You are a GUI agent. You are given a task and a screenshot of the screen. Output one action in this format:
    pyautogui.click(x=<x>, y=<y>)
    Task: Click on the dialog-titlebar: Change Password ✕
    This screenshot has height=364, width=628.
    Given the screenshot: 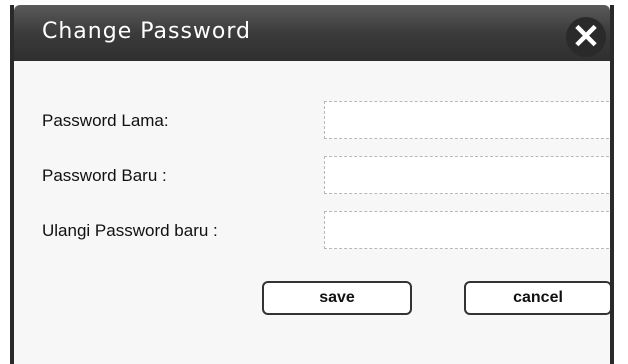 What is the action you would take?
    pyautogui.click(x=312, y=33)
    